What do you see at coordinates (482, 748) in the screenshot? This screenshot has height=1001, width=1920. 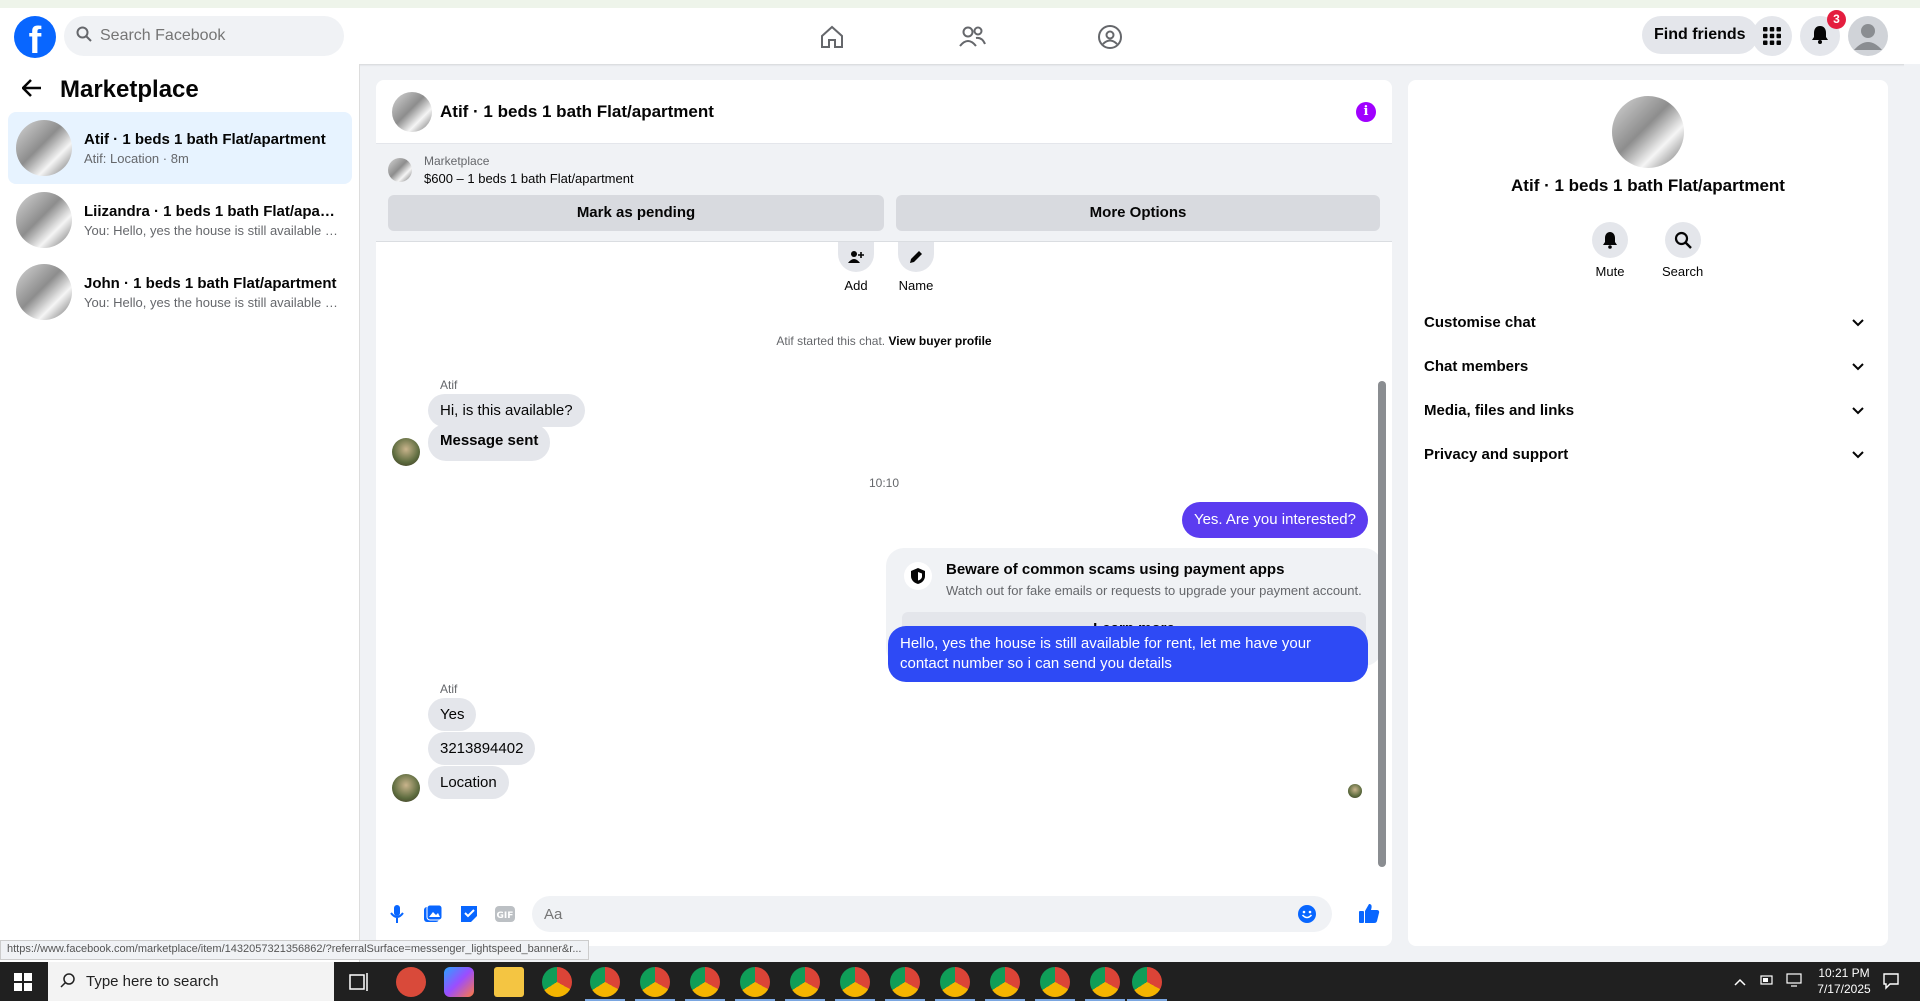 I see `incoming-message: 3213894402` at bounding box center [482, 748].